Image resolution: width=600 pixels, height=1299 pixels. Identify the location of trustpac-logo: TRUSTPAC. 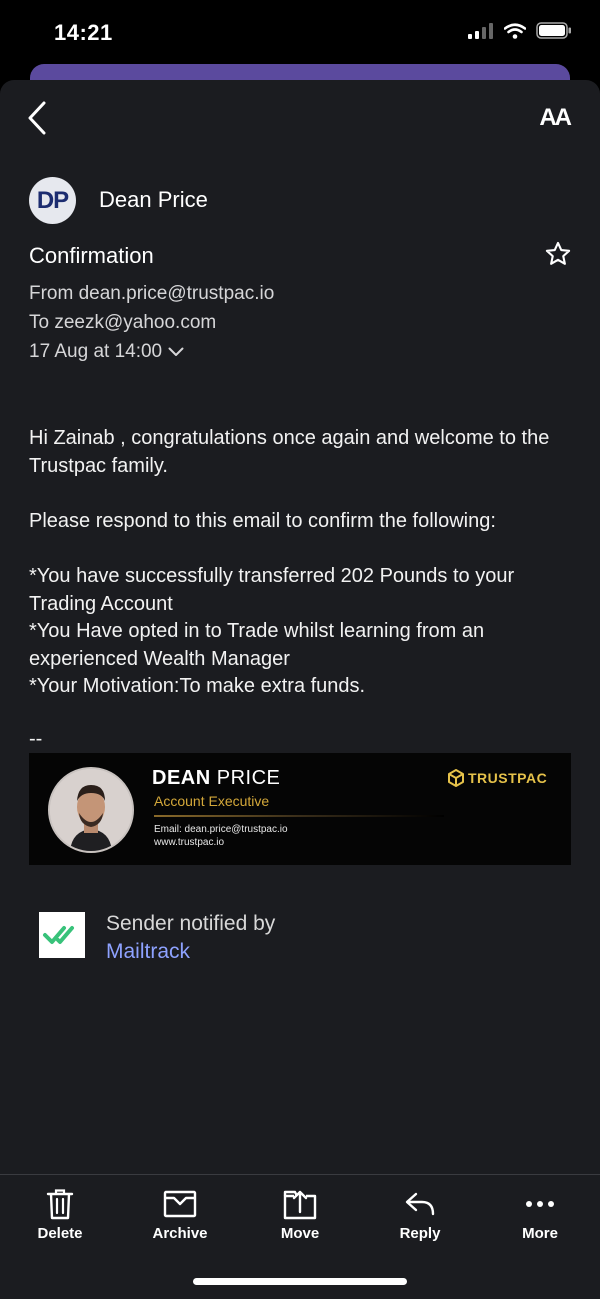
(497, 778).